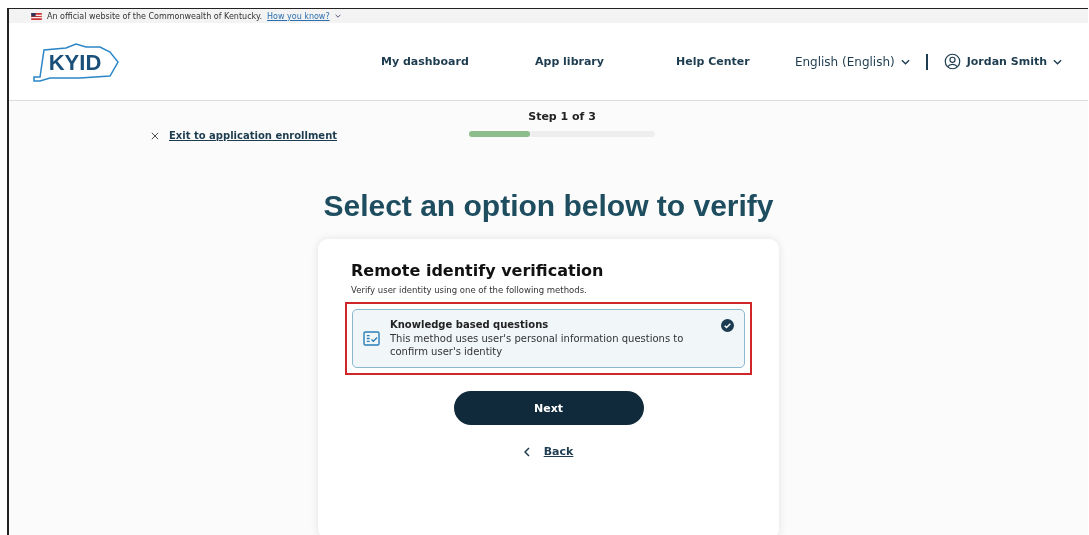  Describe the element at coordinates (470, 324) in the screenshot. I see `option-title: Knowledge based questions` at that location.